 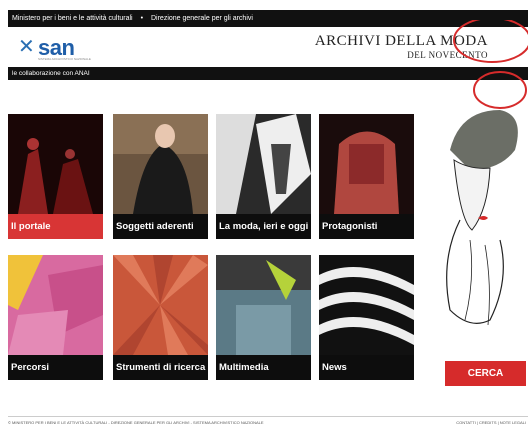 I want to click on tile-label: Percorsi, so click(x=55, y=367).